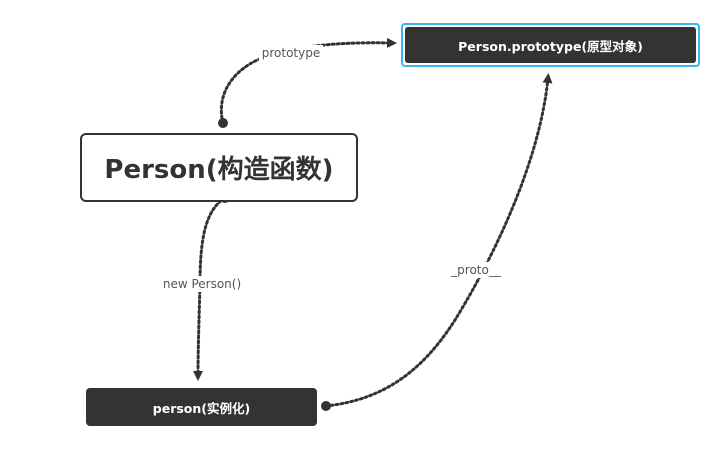 The height and width of the screenshot is (460, 724). What do you see at coordinates (291, 53) in the screenshot?
I see `edge-prototype-label: prototype` at bounding box center [291, 53].